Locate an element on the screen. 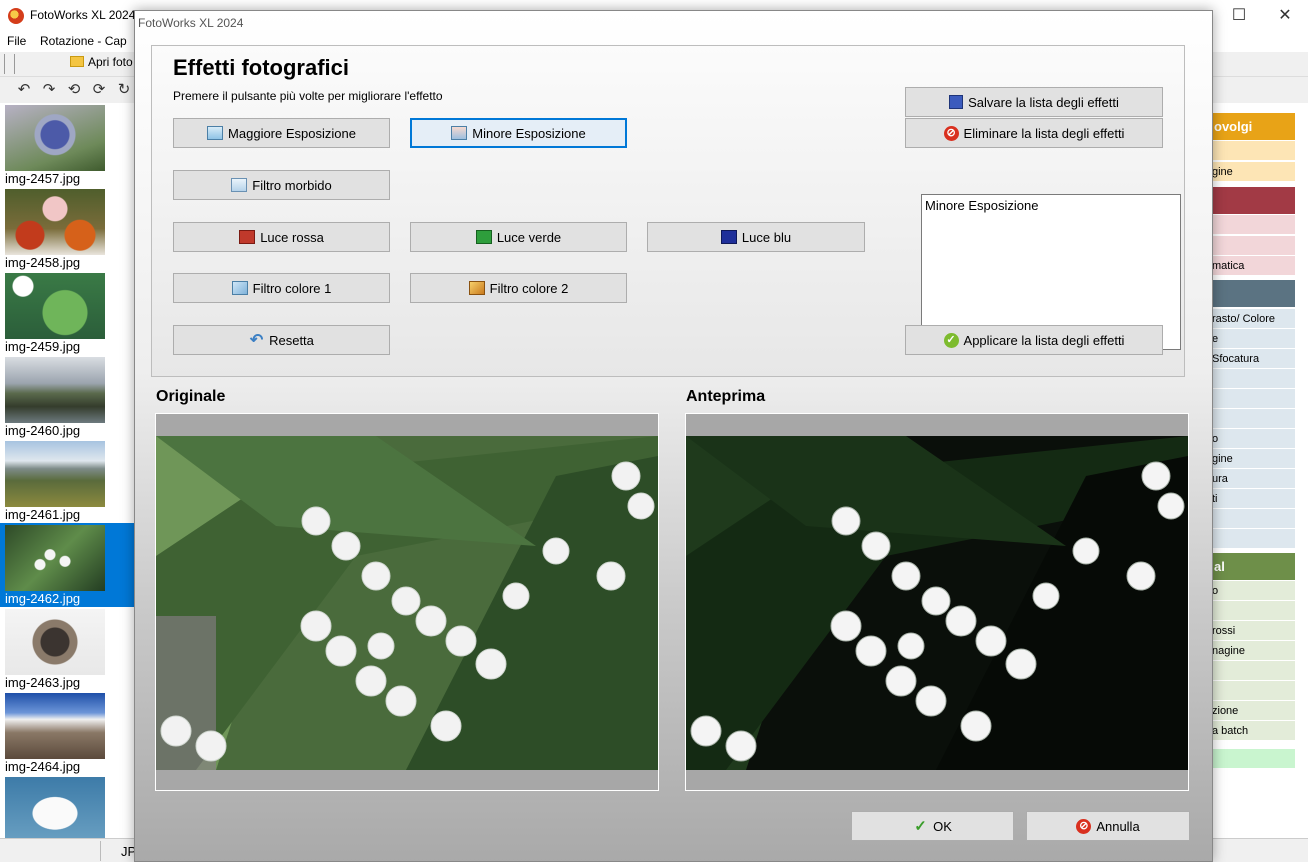  menu-rotazione: Rotazione - Cap is located at coordinates (83, 41).